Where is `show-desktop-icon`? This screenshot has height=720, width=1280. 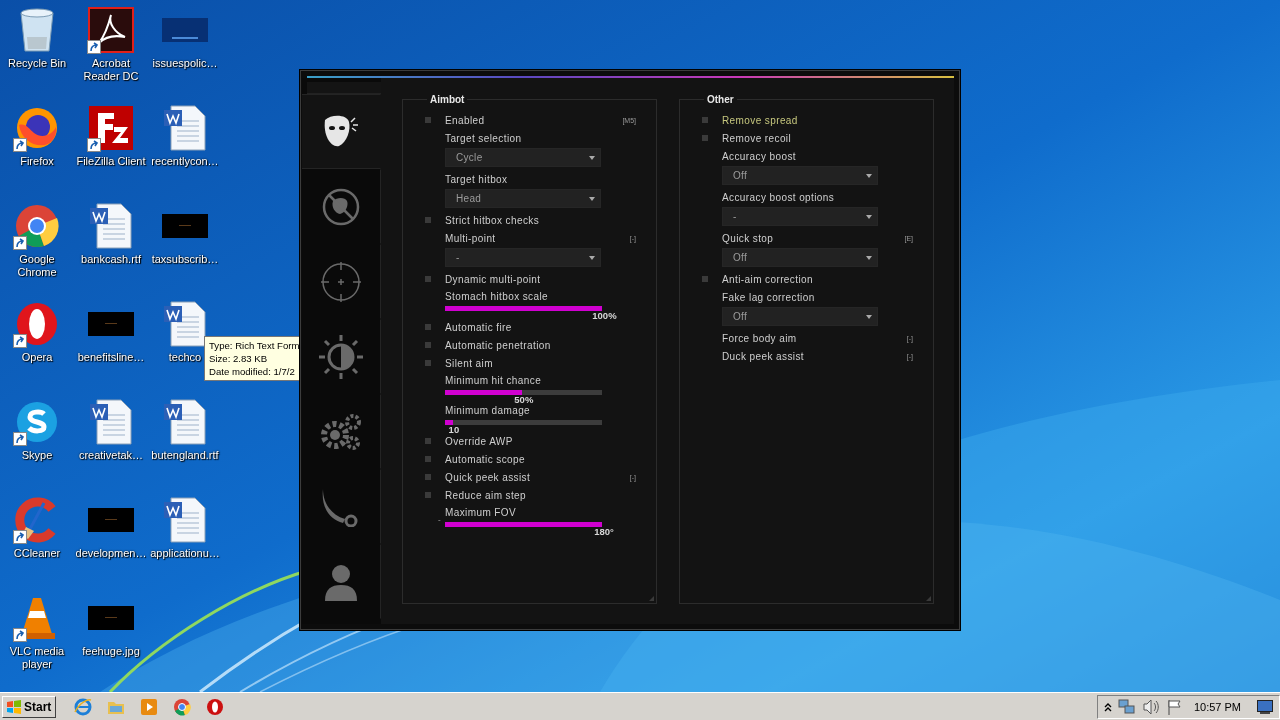 show-desktop-icon is located at coordinates (1265, 706).